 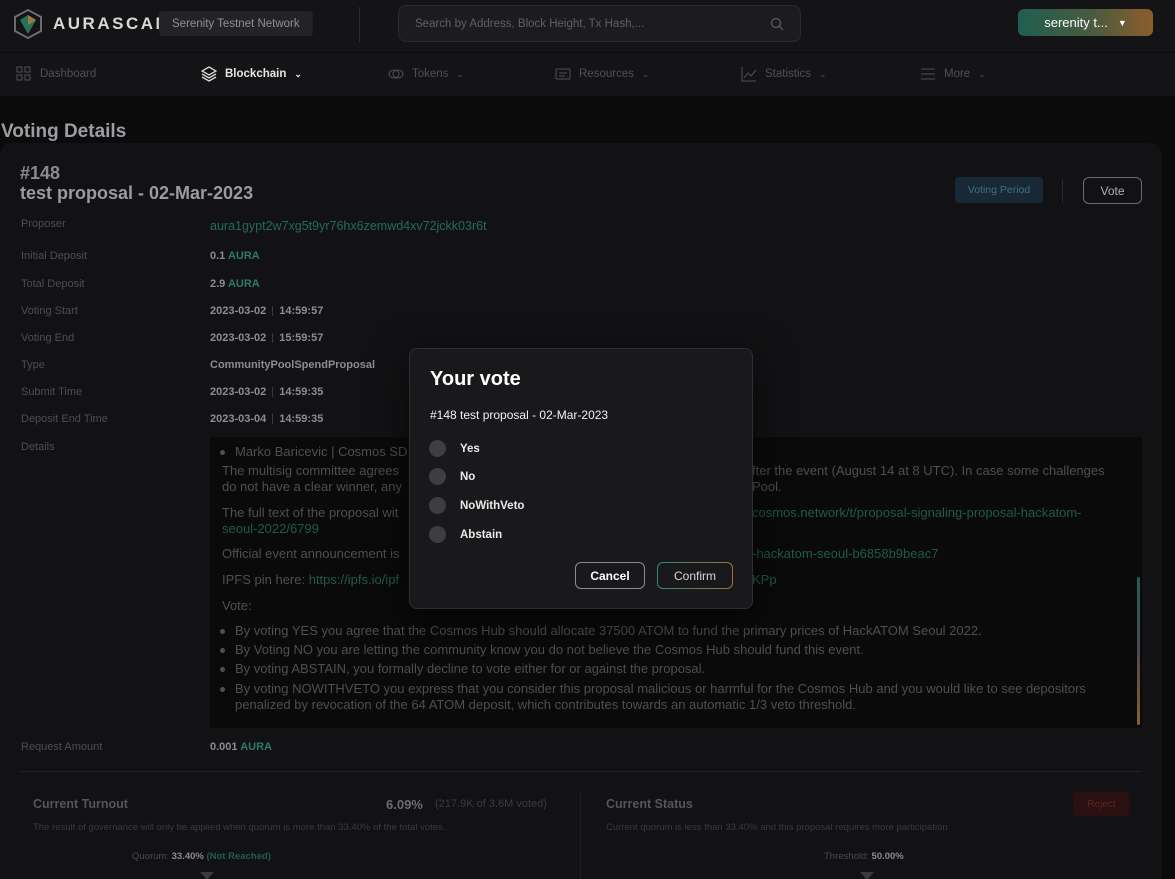 I want to click on submit-time-value: 2023-03-02 14:59:35, so click(x=267, y=392).